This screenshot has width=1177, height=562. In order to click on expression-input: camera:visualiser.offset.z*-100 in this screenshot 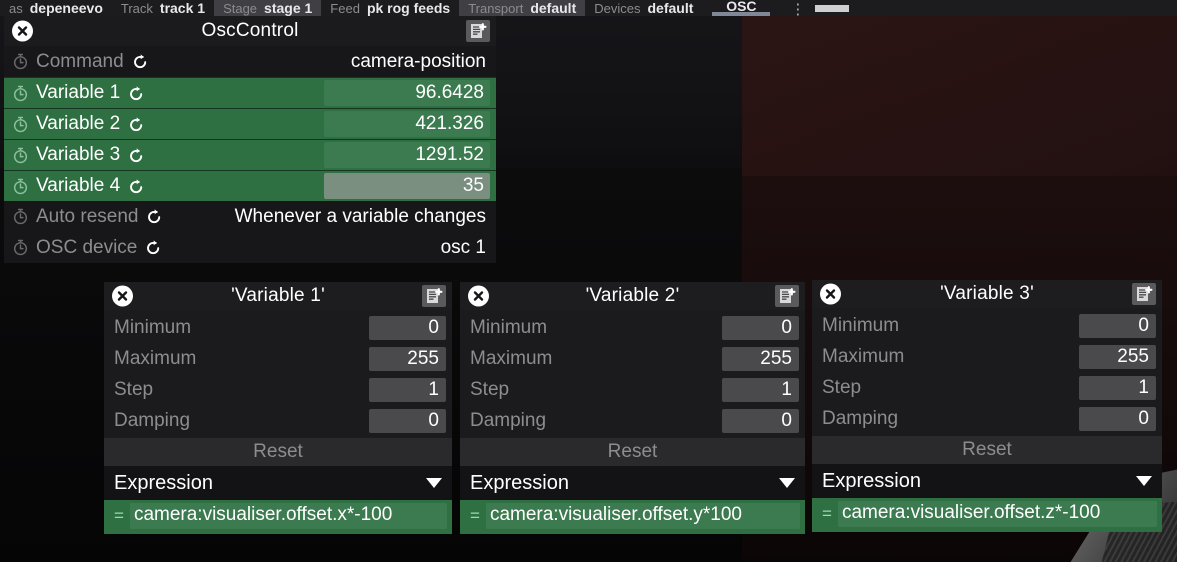, I will do `click(997, 514)`.